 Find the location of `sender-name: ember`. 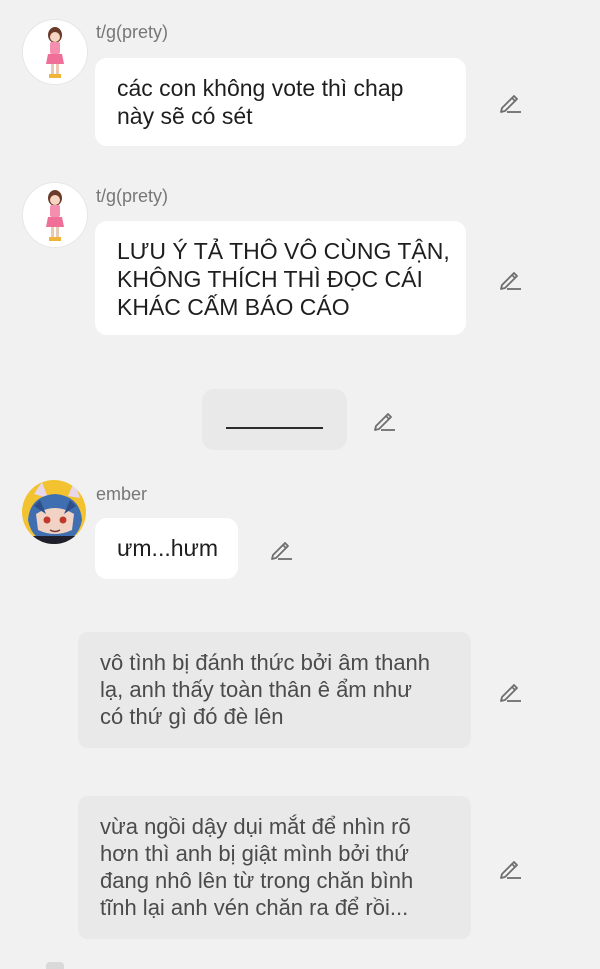

sender-name: ember is located at coordinates (122, 494).